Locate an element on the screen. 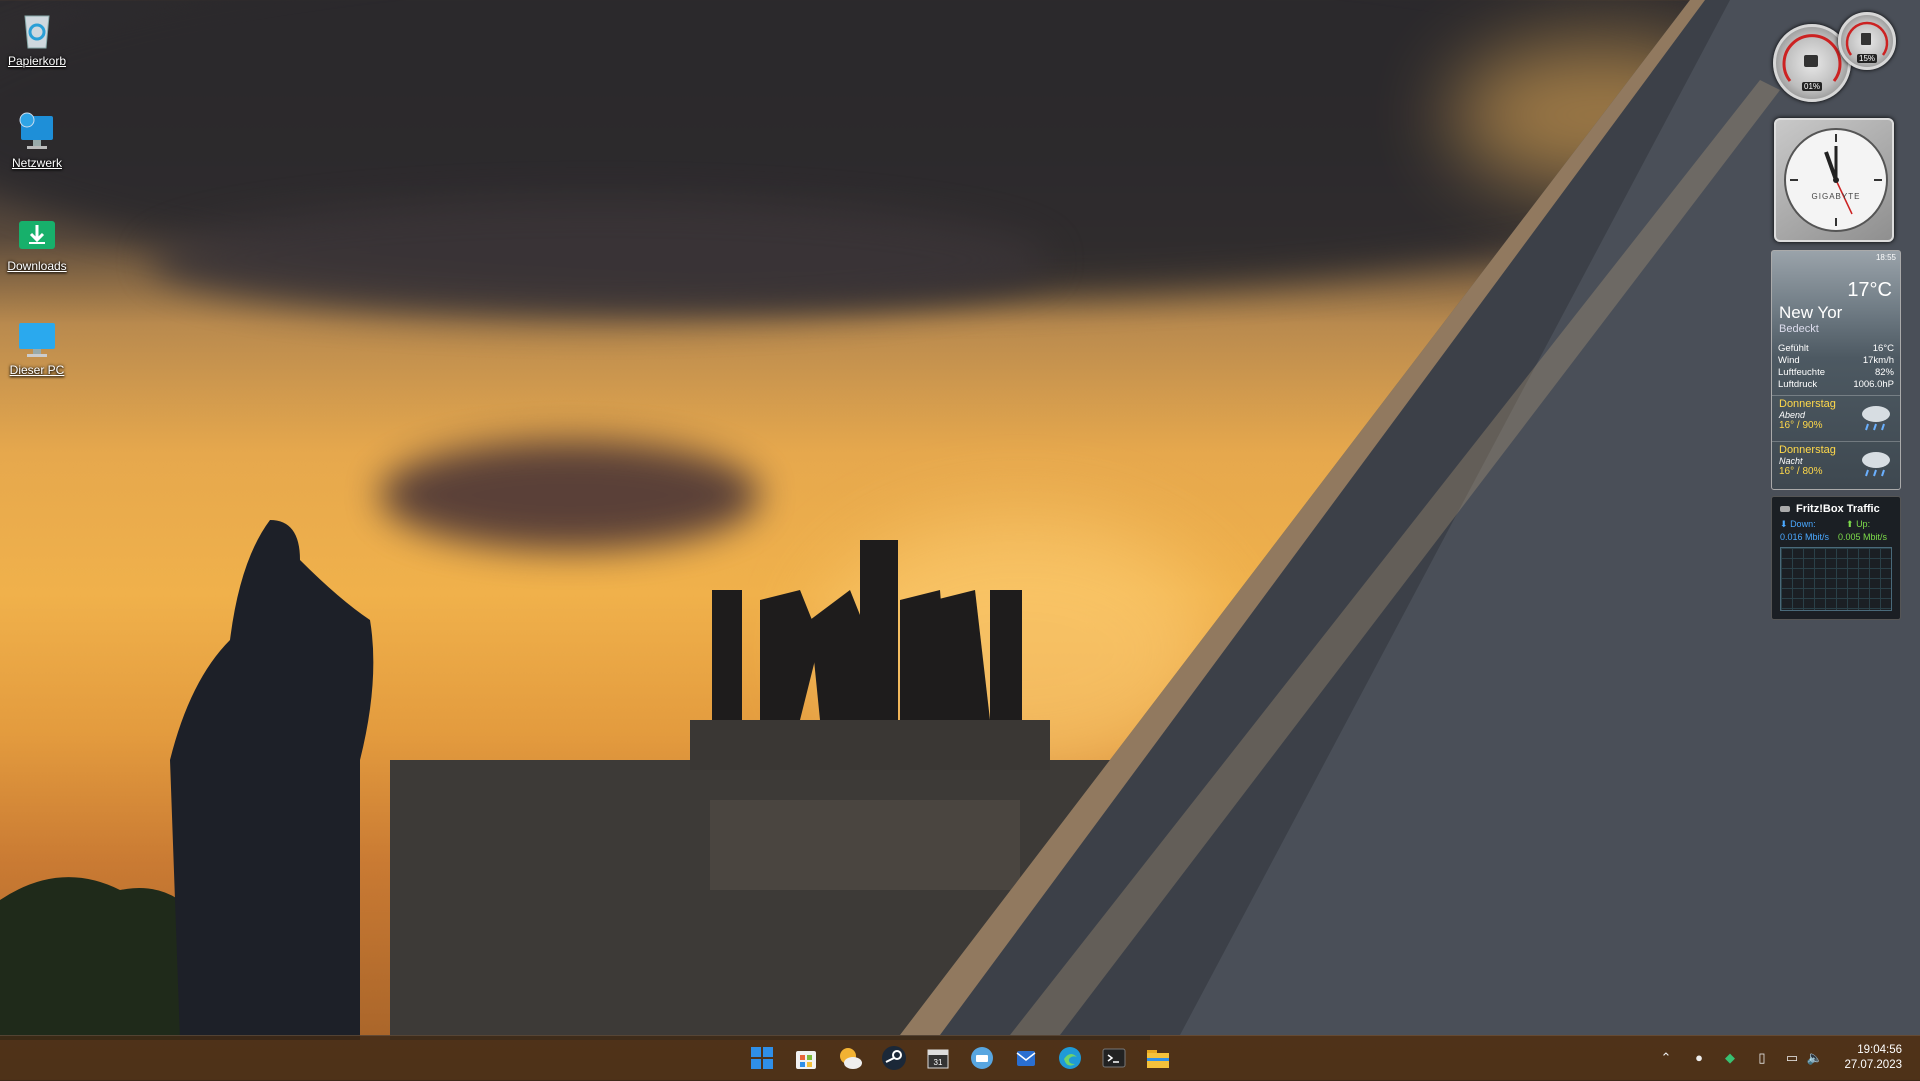  clock-hands is located at coordinates (1836, 180).